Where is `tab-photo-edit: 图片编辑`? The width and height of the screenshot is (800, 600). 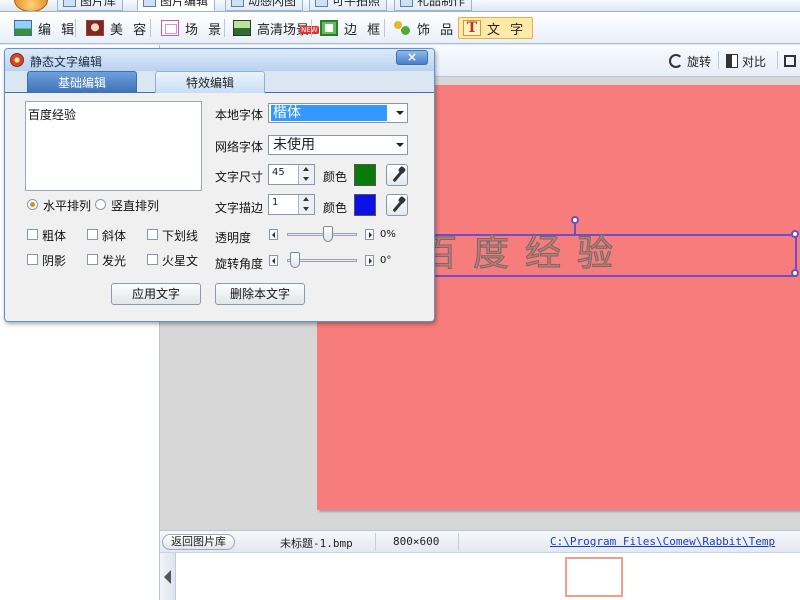 tab-photo-edit: 图片编辑 is located at coordinates (176, 5).